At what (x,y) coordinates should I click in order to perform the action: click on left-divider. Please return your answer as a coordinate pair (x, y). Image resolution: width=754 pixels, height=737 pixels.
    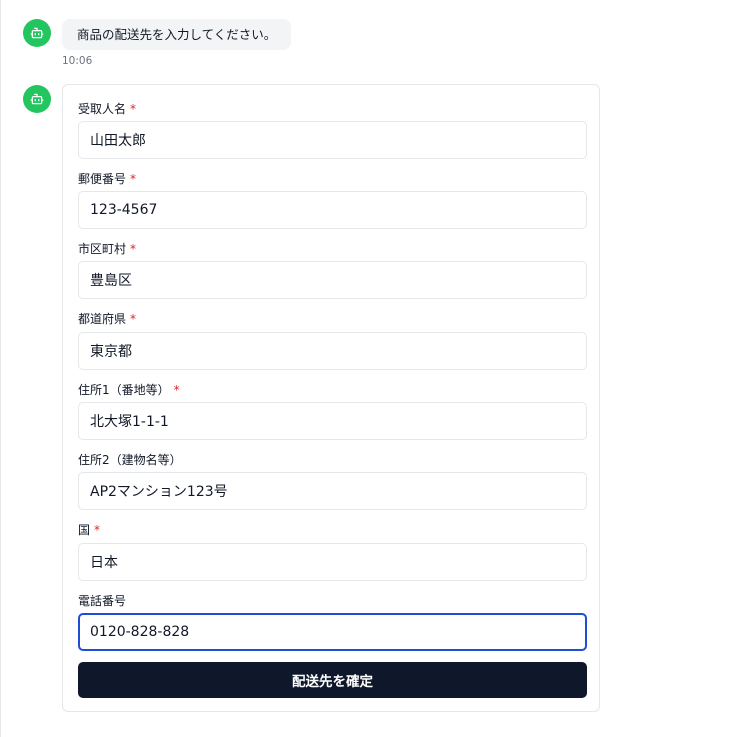
    Looking at the image, I should click on (0, 368).